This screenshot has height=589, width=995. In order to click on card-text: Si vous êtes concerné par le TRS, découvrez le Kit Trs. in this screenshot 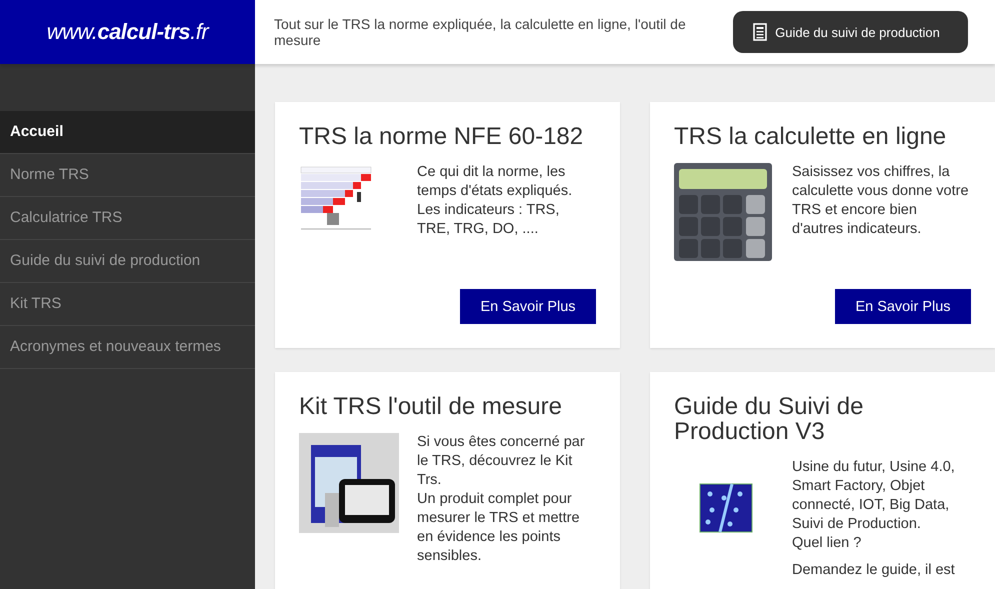, I will do `click(501, 461)`.